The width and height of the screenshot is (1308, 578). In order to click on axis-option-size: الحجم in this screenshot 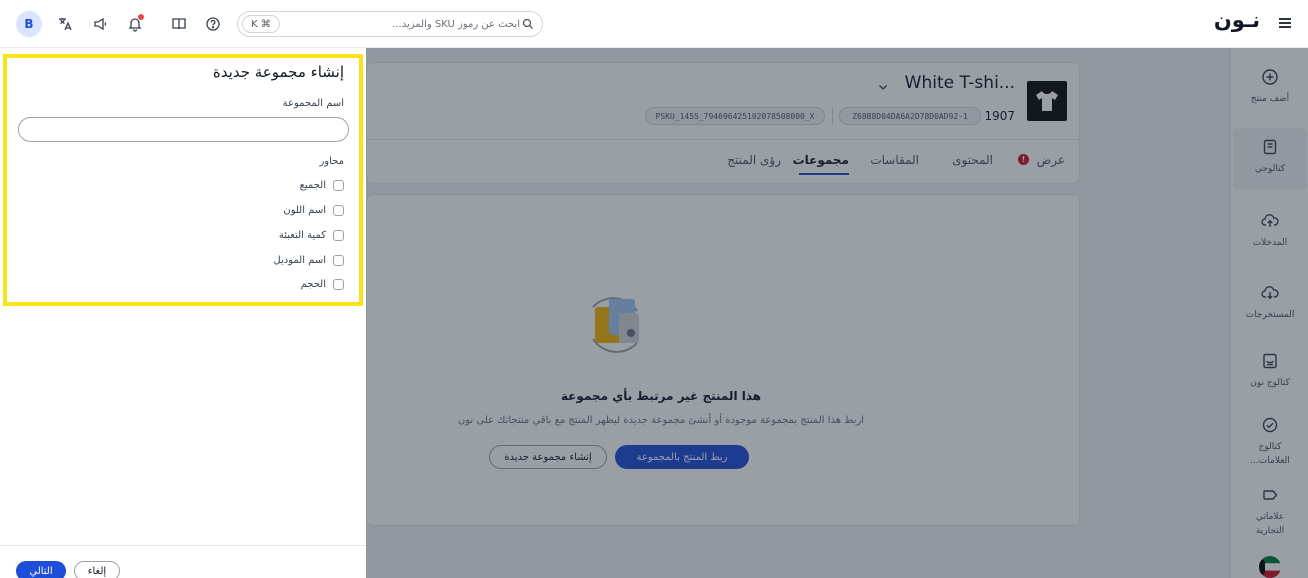, I will do `click(322, 284)`.